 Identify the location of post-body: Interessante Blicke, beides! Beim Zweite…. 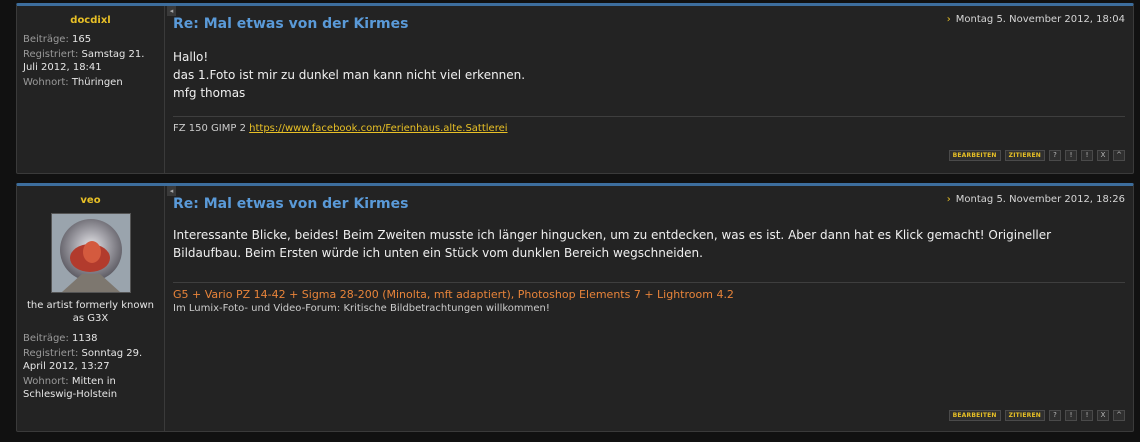
(612, 244).